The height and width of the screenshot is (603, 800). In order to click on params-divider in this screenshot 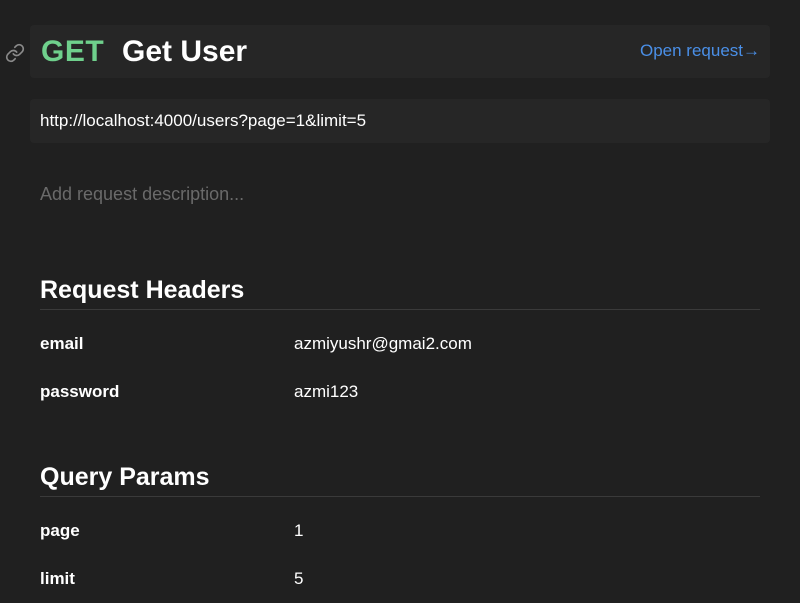, I will do `click(400, 496)`.